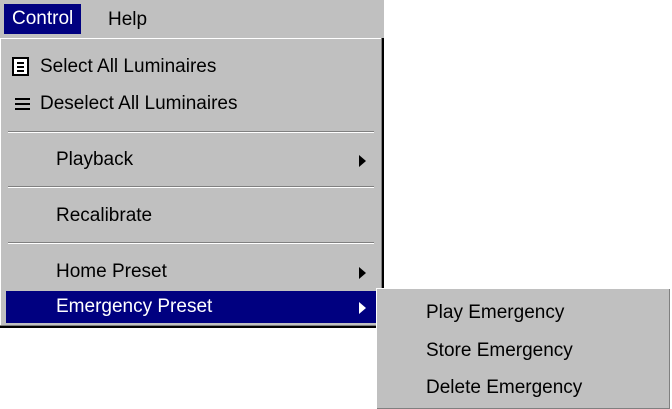 The image size is (672, 409). I want to click on menu-control: Control, so click(43, 19).